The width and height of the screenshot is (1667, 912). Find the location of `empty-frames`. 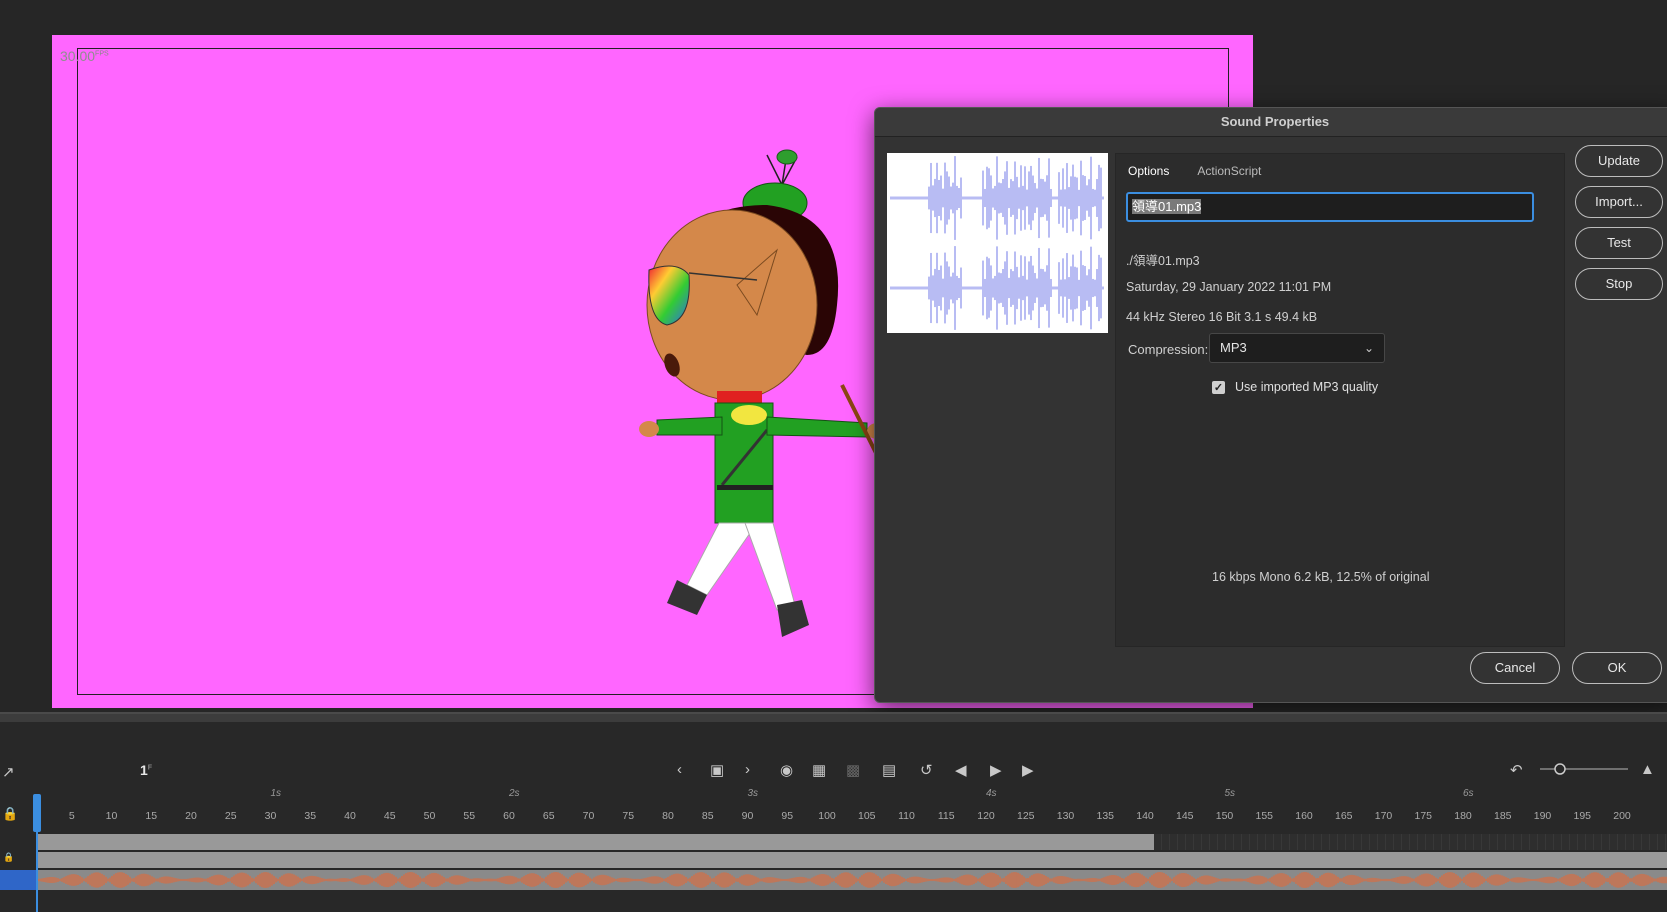

empty-frames is located at coordinates (1410, 842).